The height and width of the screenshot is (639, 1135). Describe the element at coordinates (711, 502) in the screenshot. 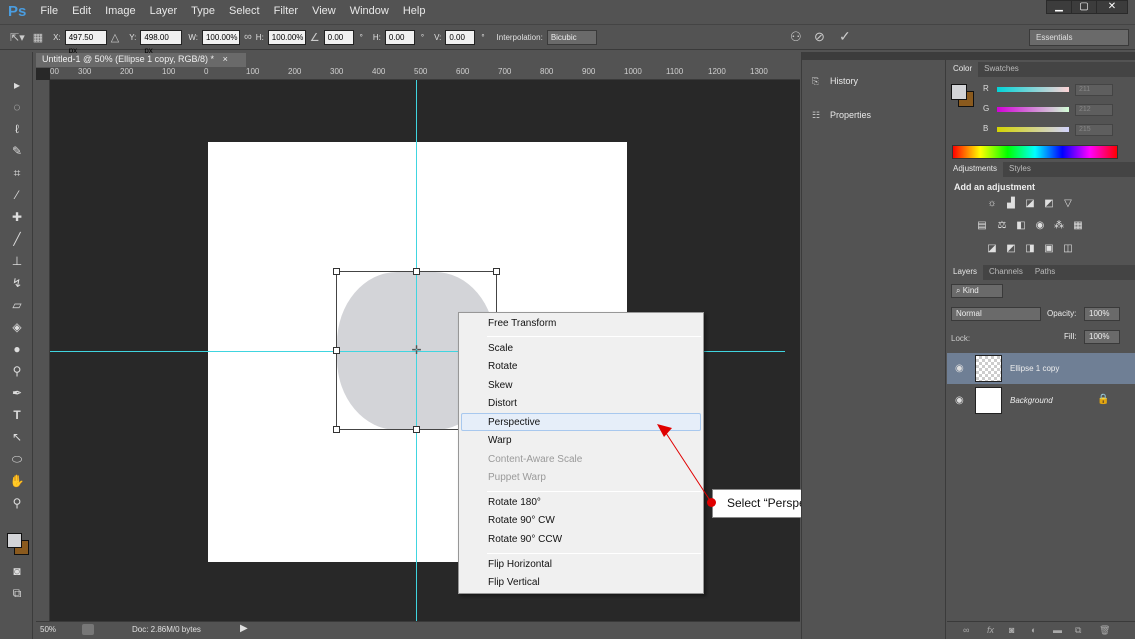

I see `callout-dot` at that location.